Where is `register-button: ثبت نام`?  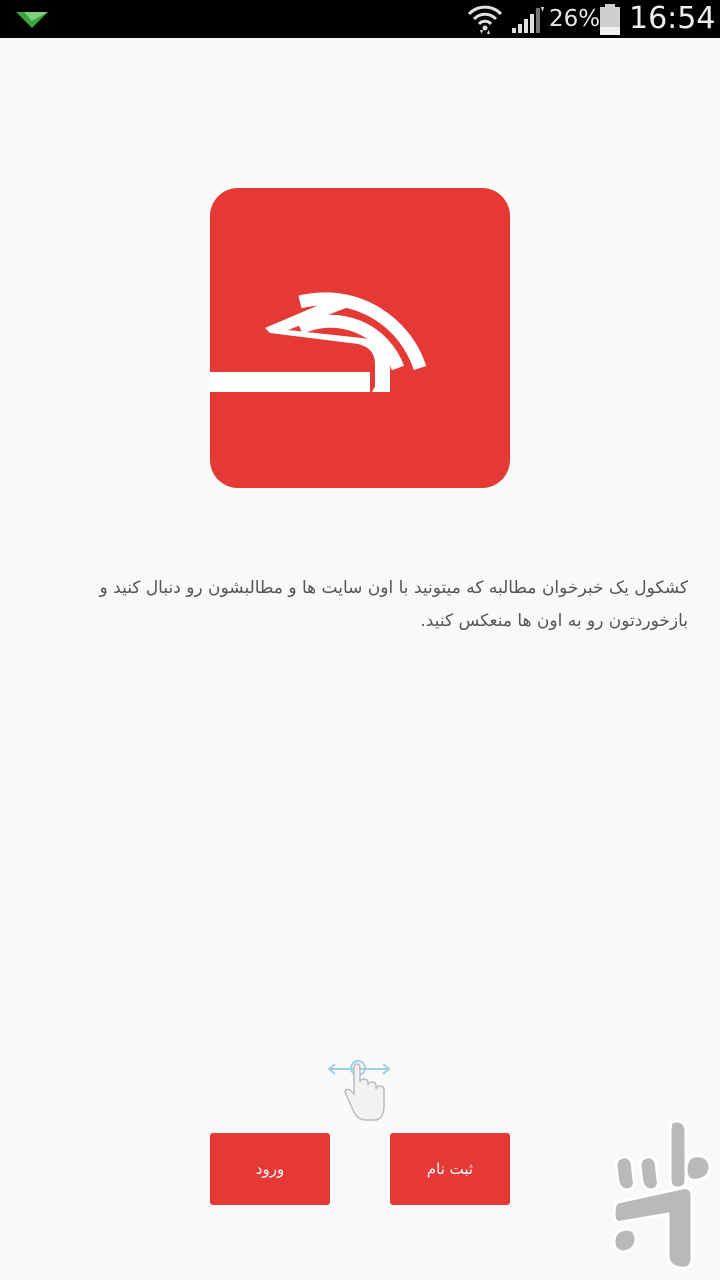 register-button: ثبت نام is located at coordinates (450, 1169).